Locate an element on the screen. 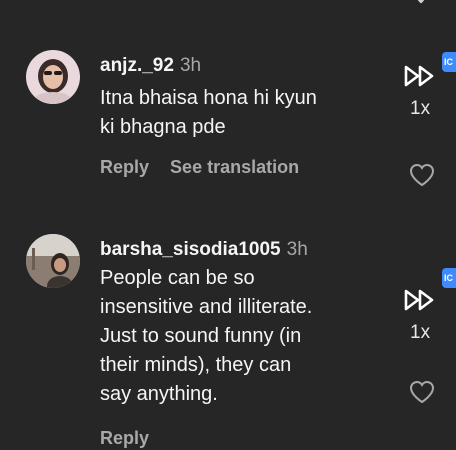 The width and height of the screenshot is (456, 450). comment-text: Itna bhaisa hona hi kyun ki bhagna pde is located at coordinates (245, 113).